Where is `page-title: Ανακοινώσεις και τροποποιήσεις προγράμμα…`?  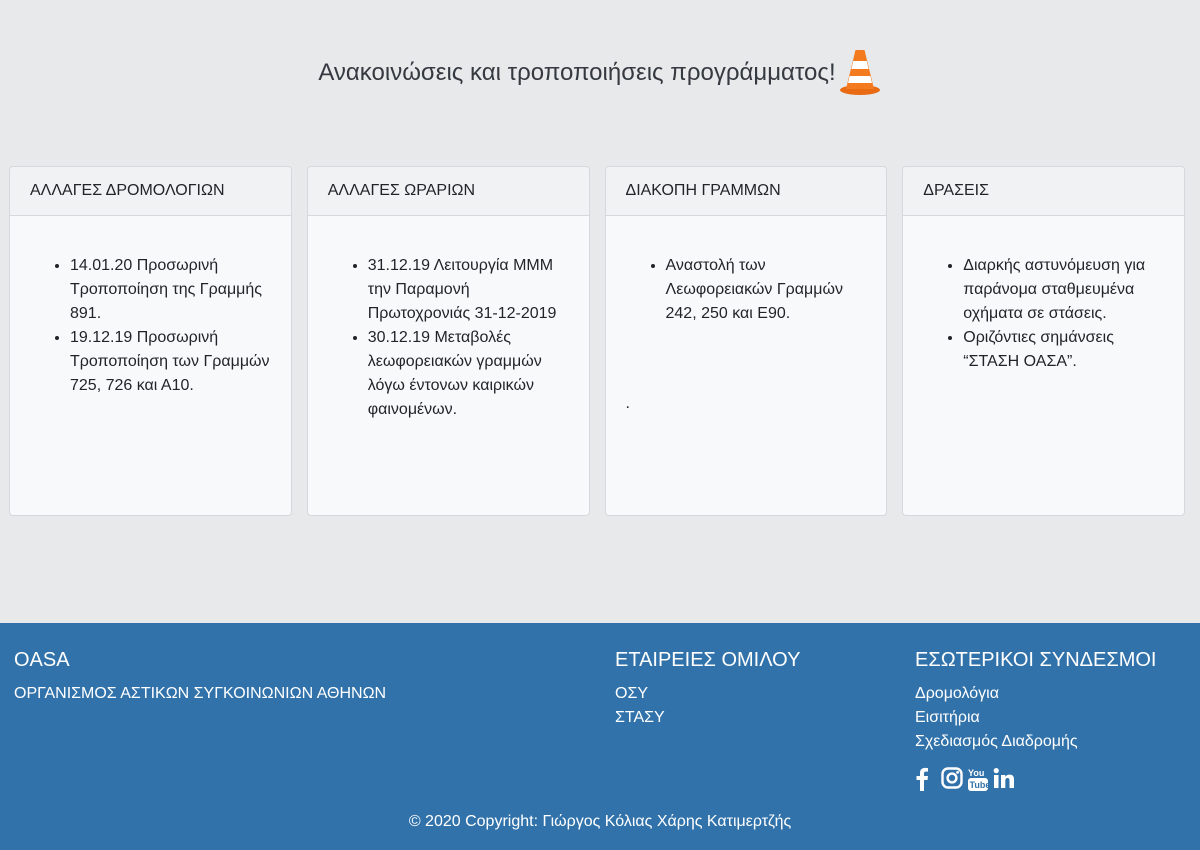 page-title: Ανακοινώσεις και τροποποιήσεις προγράμμα… is located at coordinates (577, 72).